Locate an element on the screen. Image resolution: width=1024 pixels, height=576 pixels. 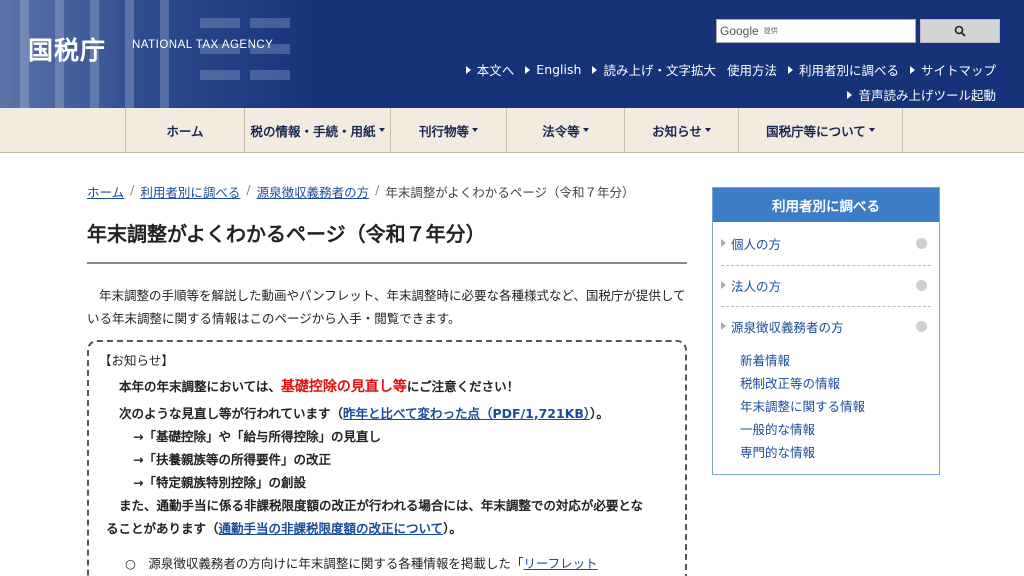
sidebar-sub-year-end: 年末調整に関する情報 is located at coordinates (802, 405).